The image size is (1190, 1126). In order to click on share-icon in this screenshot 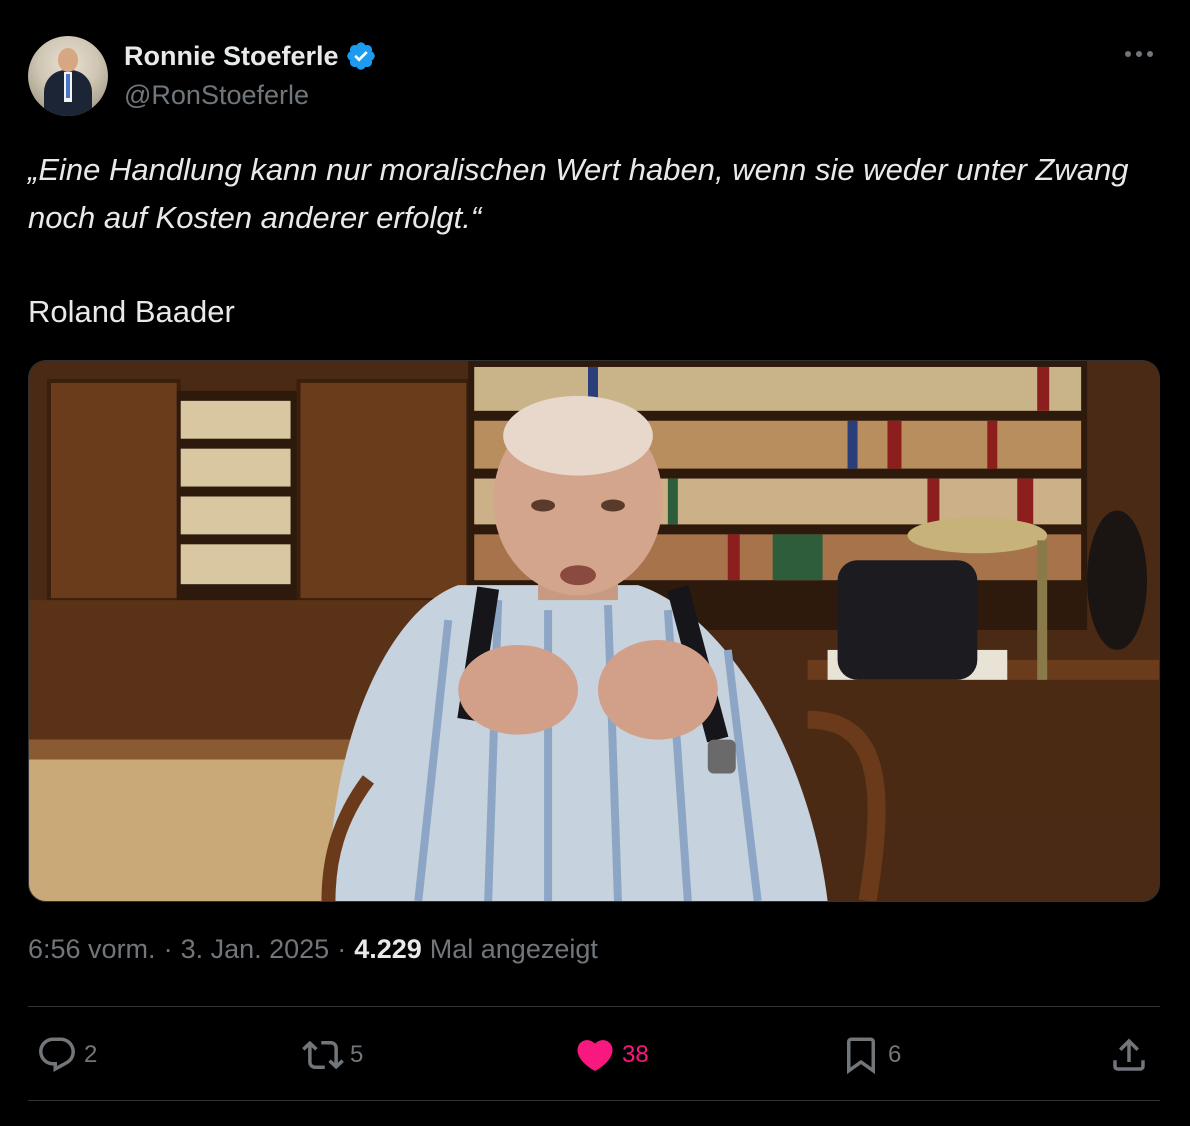, I will do `click(1129, 1054)`.